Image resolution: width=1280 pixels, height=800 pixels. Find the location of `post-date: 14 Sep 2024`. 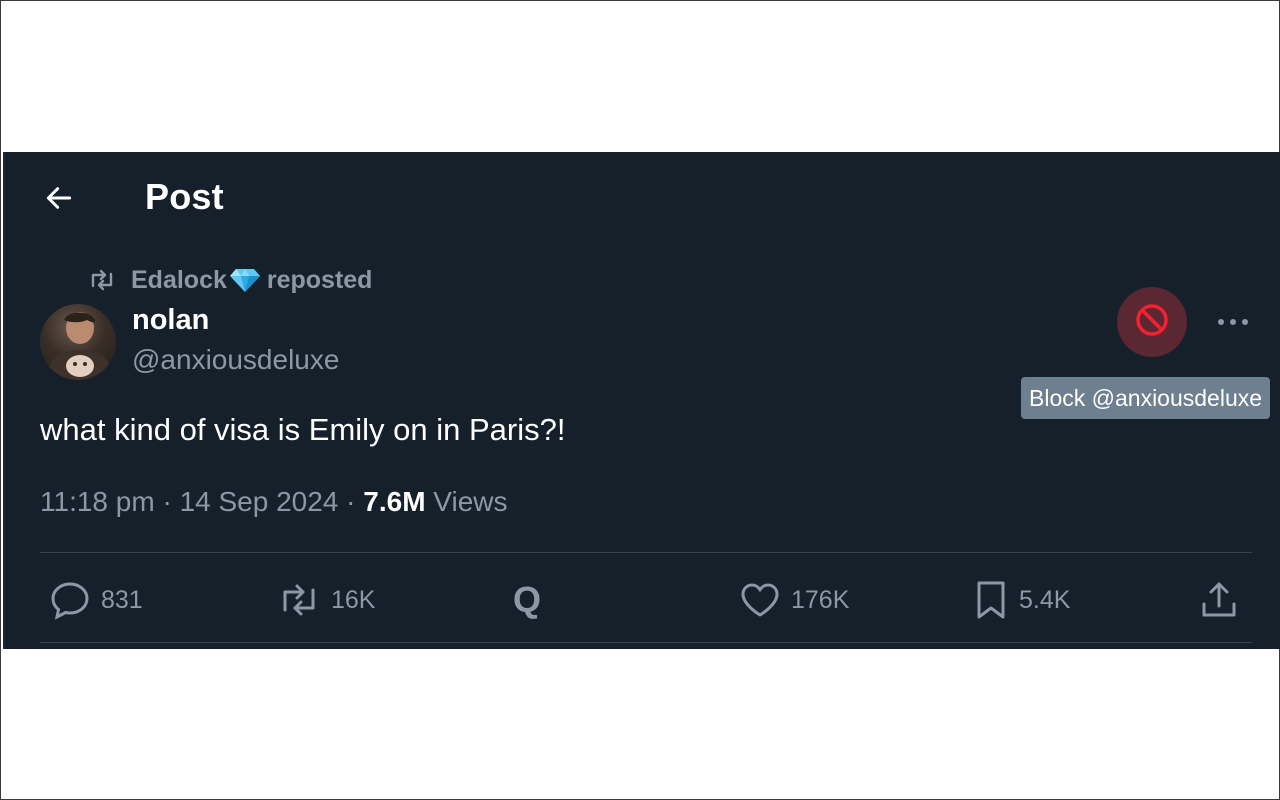

post-date: 14 Sep 2024 is located at coordinates (259, 501).